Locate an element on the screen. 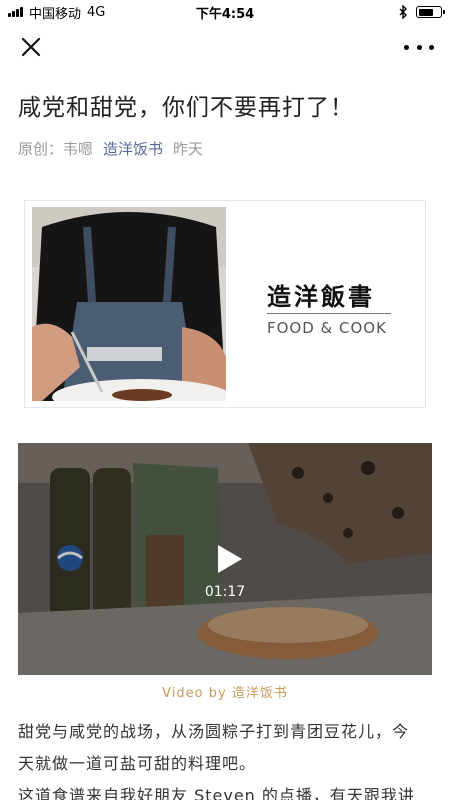 This screenshot has height=800, width=450. network-label: 4G is located at coordinates (96, 12).